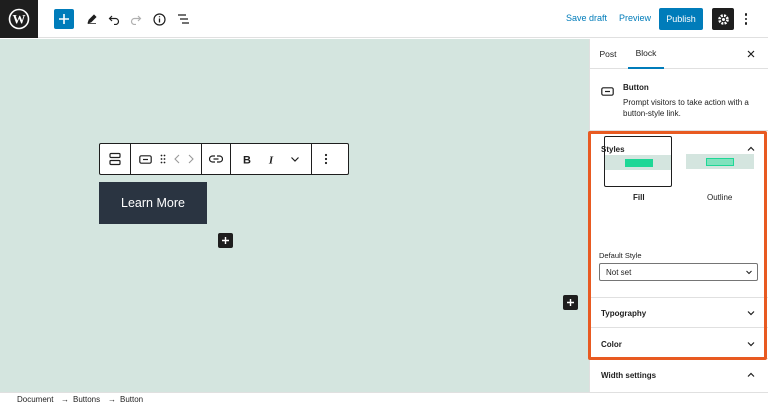 This screenshot has height=408, width=768. Describe the element at coordinates (746, 19) in the screenshot. I see `more-vertical-icon` at that location.